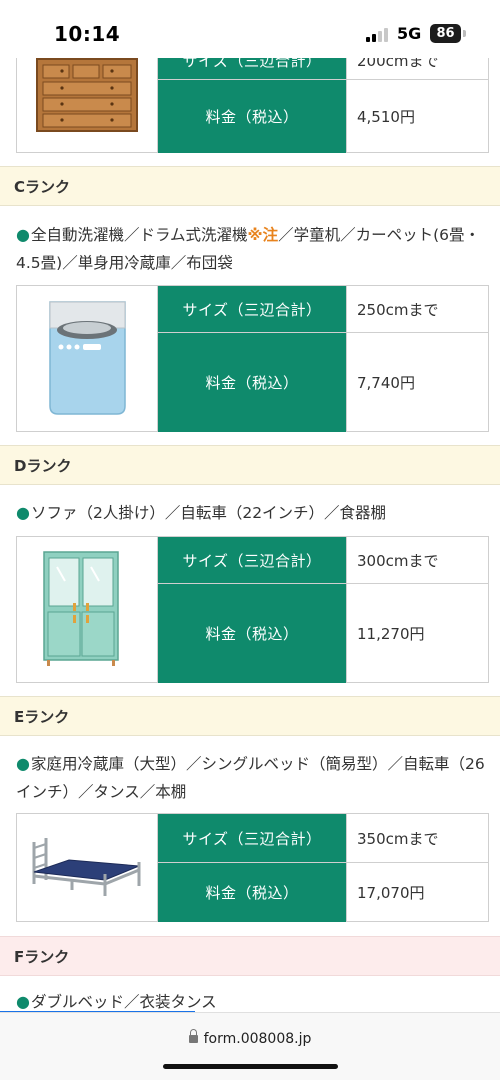  Describe the element at coordinates (81, 608) in the screenshot. I see `cupboard-icon` at that location.